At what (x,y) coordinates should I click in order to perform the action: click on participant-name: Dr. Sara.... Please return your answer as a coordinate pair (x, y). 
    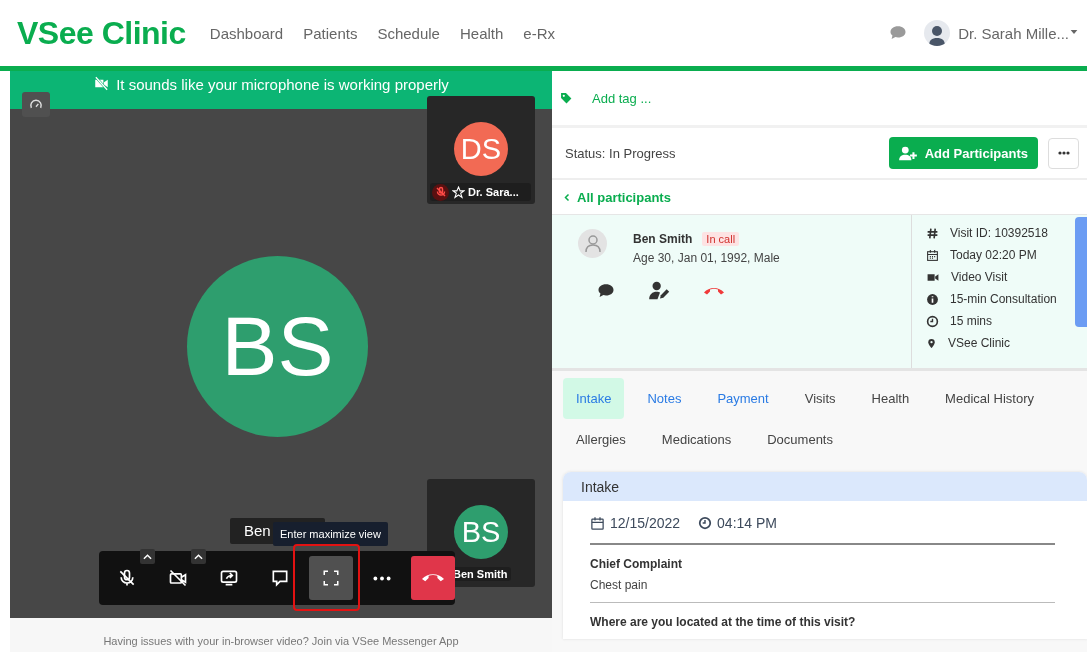
    Looking at the image, I should click on (493, 192).